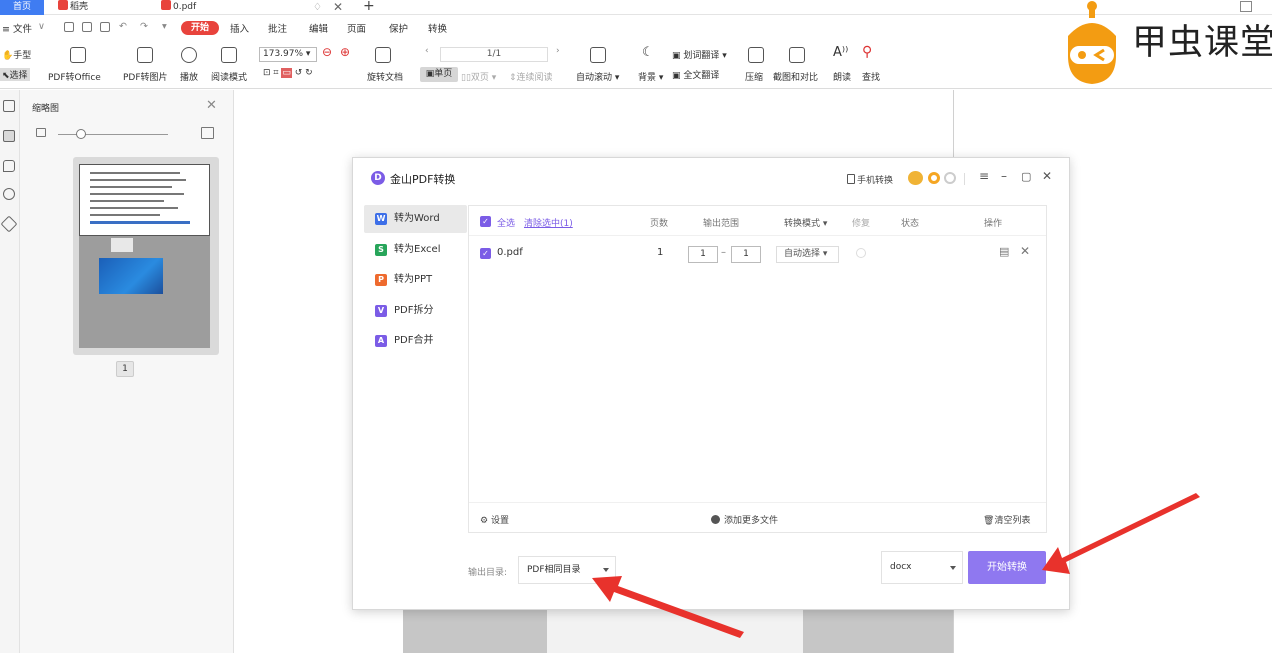 The height and width of the screenshot is (653, 1272). What do you see at coordinates (9, 166) in the screenshot?
I see `comment-icon` at bounding box center [9, 166].